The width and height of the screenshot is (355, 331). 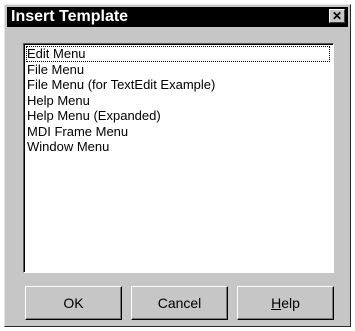 I want to click on help-button-label: elp, so click(x=290, y=303).